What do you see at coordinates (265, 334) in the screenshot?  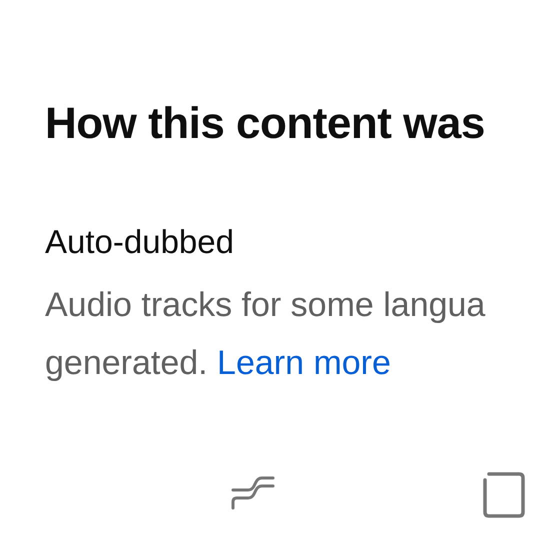 I see `description-text: Audio tracks for some langua generated. Learn more` at bounding box center [265, 334].